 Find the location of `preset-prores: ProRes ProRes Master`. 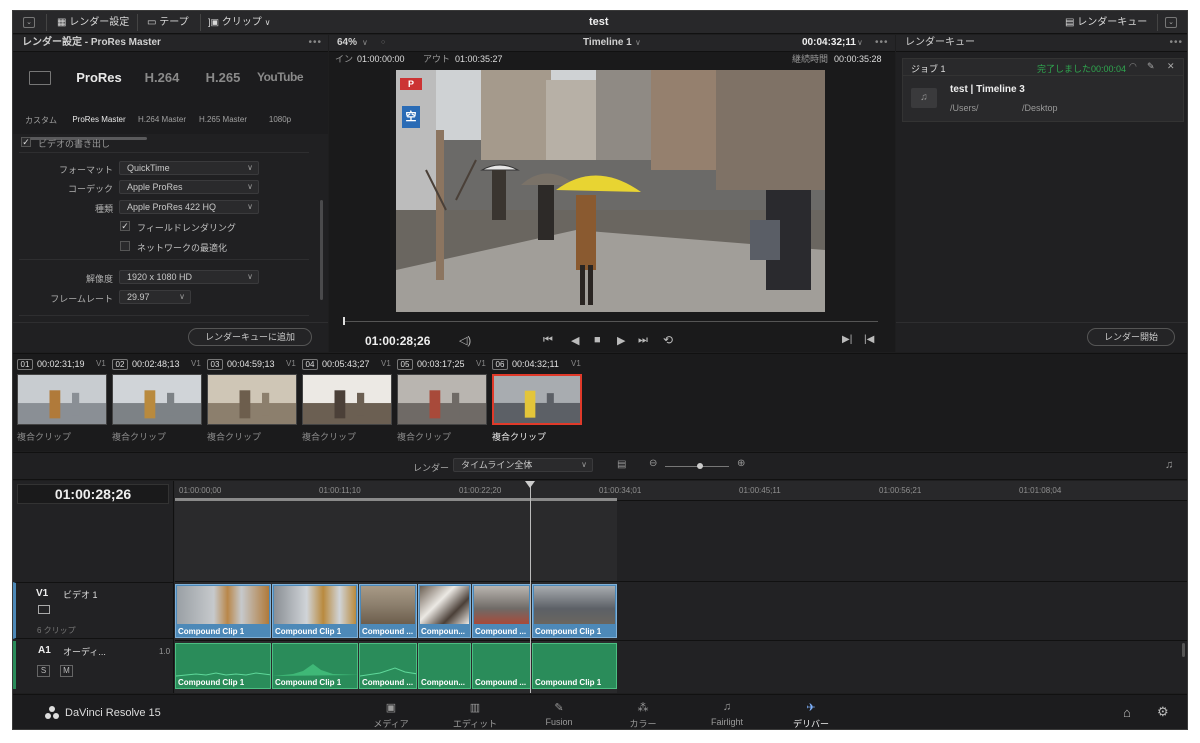

preset-prores: ProRes ProRes Master is located at coordinates (99, 93).